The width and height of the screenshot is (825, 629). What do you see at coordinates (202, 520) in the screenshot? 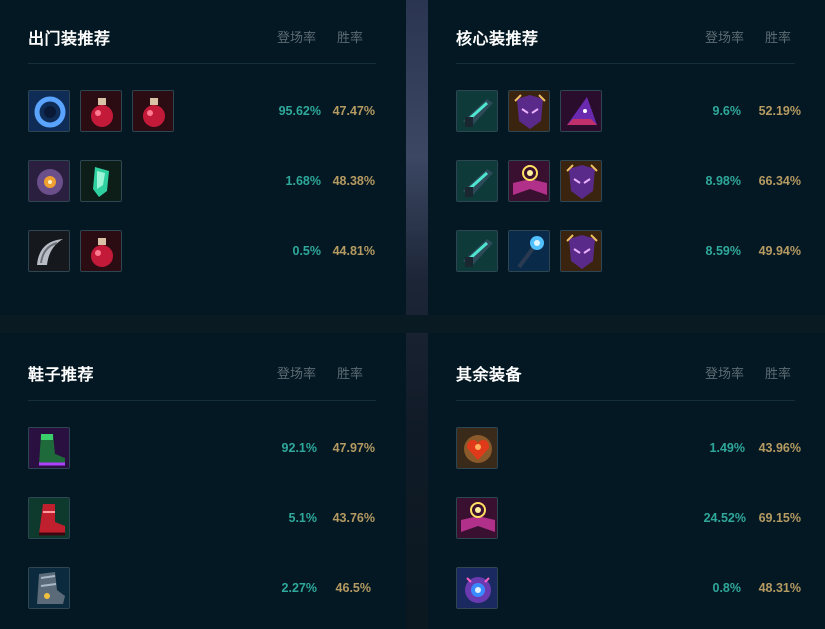
I see `build-row: 5.1% 43.76%` at bounding box center [202, 520].